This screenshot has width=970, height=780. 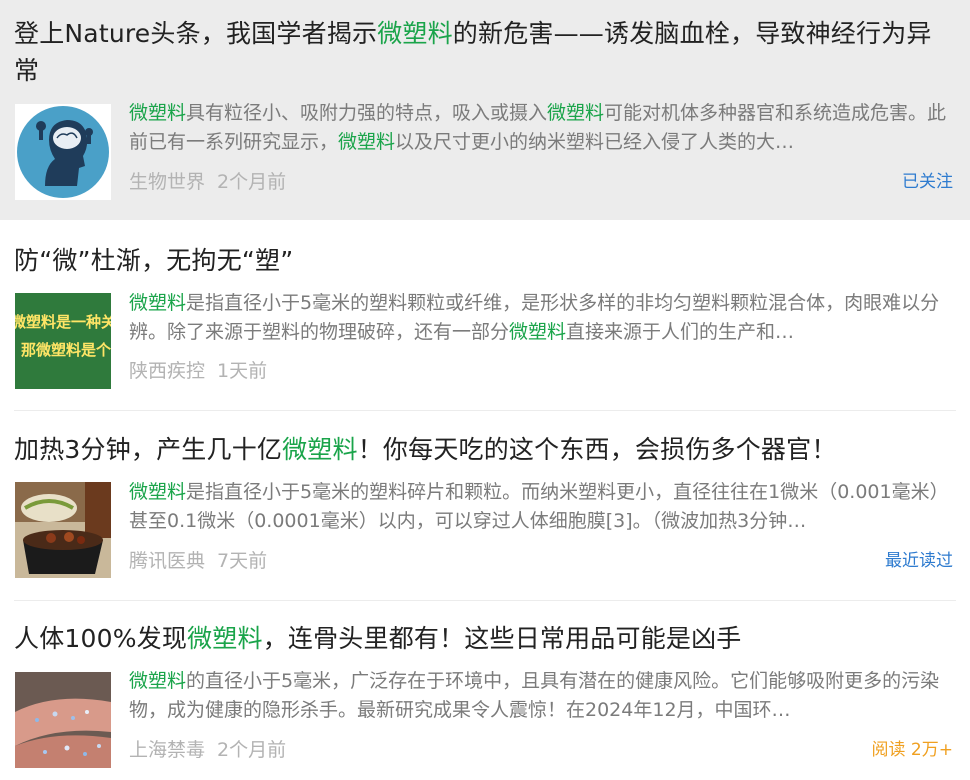 What do you see at coordinates (213, 750) in the screenshot?
I see `article-meta: 上海禁毒 2个月前` at bounding box center [213, 750].